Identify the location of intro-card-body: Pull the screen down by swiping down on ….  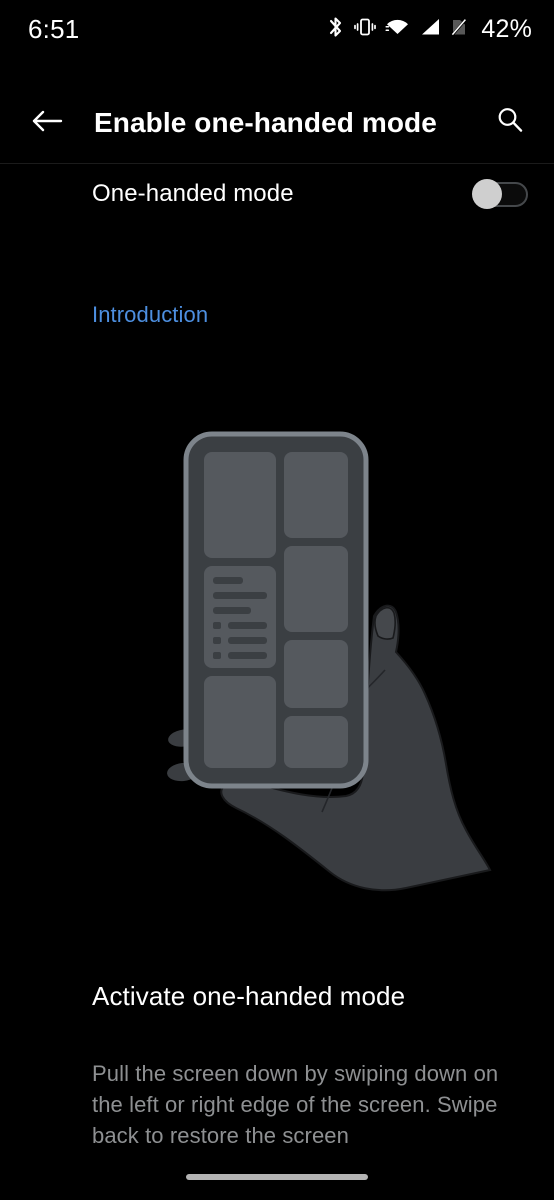
(295, 1104).